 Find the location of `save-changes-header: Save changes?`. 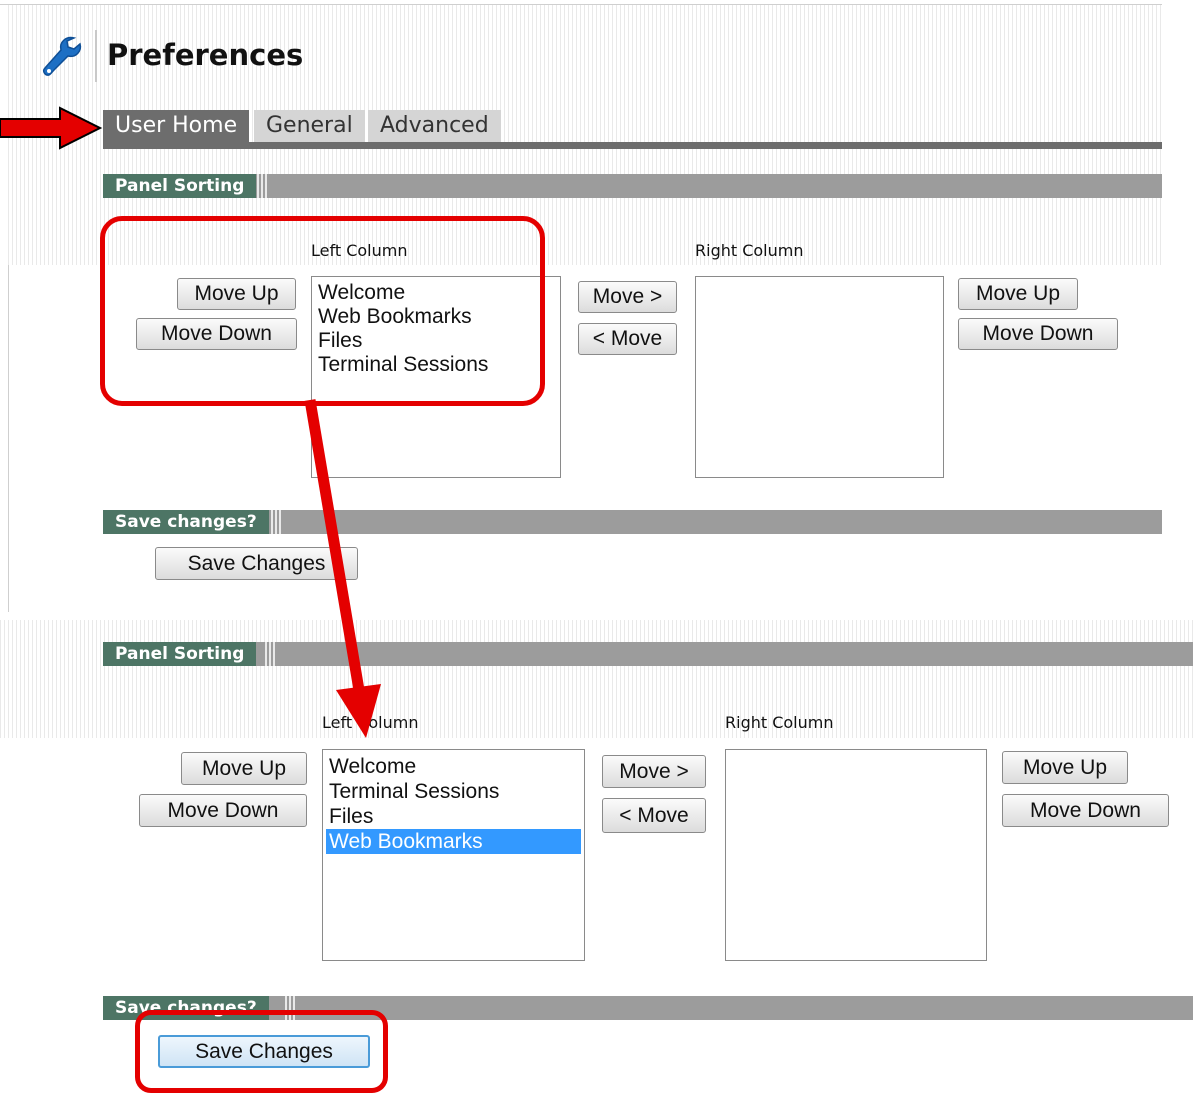

save-changes-header: Save changes? is located at coordinates (186, 522).